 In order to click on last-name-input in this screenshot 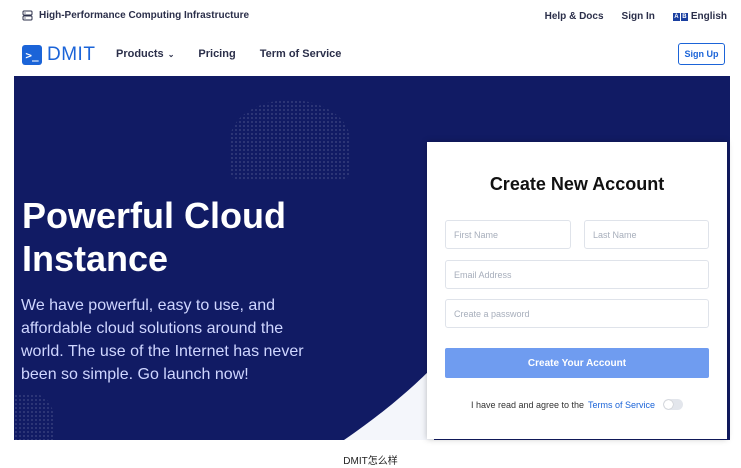, I will do `click(646, 234)`.